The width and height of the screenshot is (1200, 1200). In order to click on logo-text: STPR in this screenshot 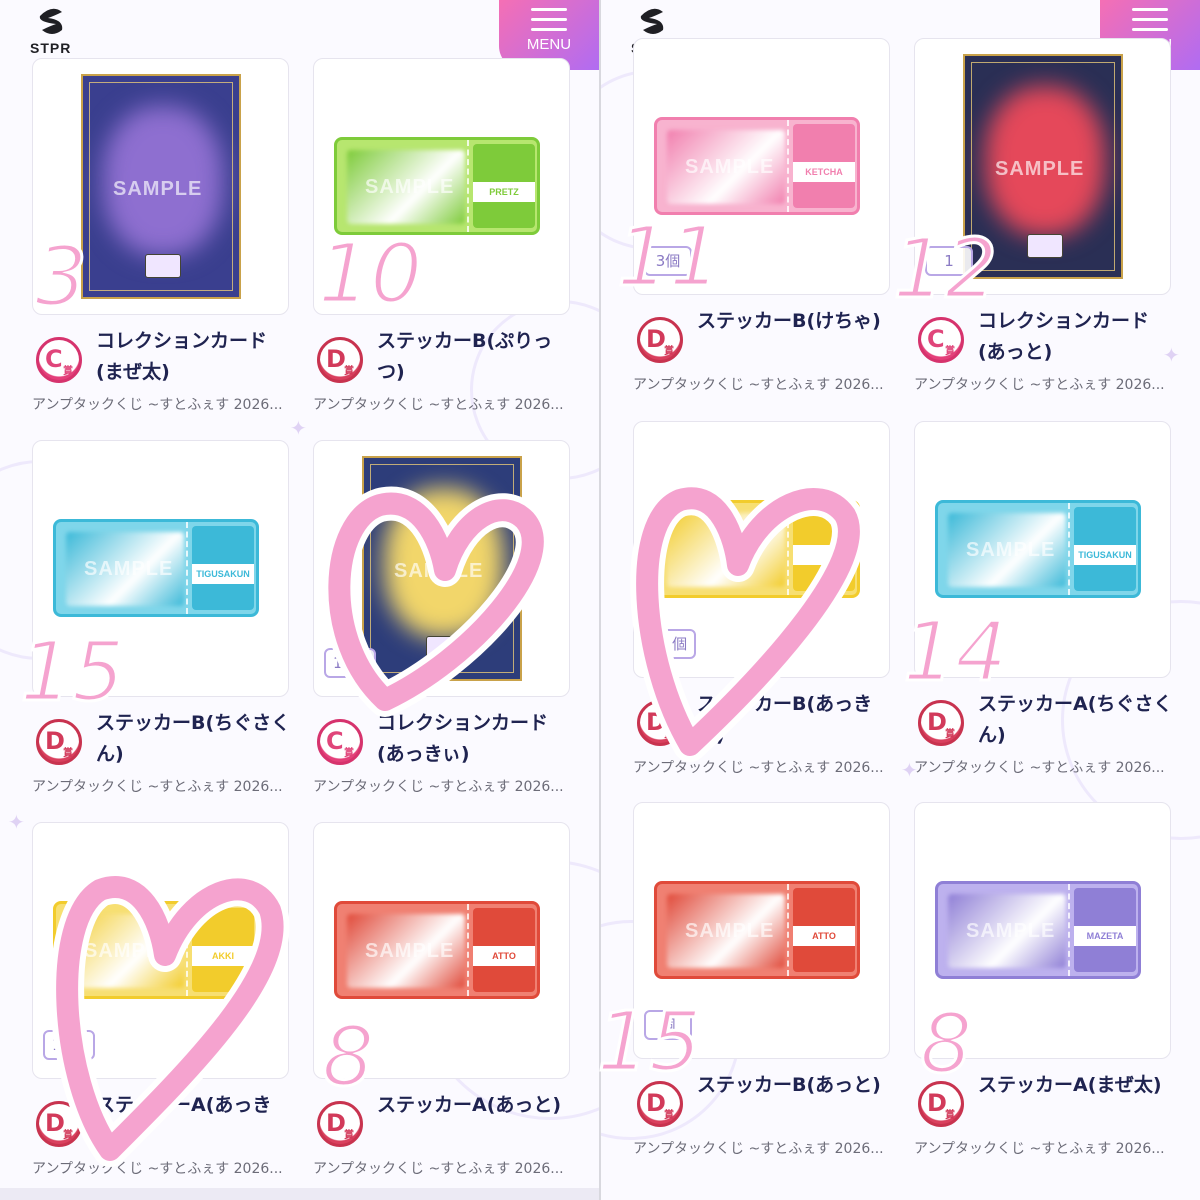, I will do `click(51, 48)`.